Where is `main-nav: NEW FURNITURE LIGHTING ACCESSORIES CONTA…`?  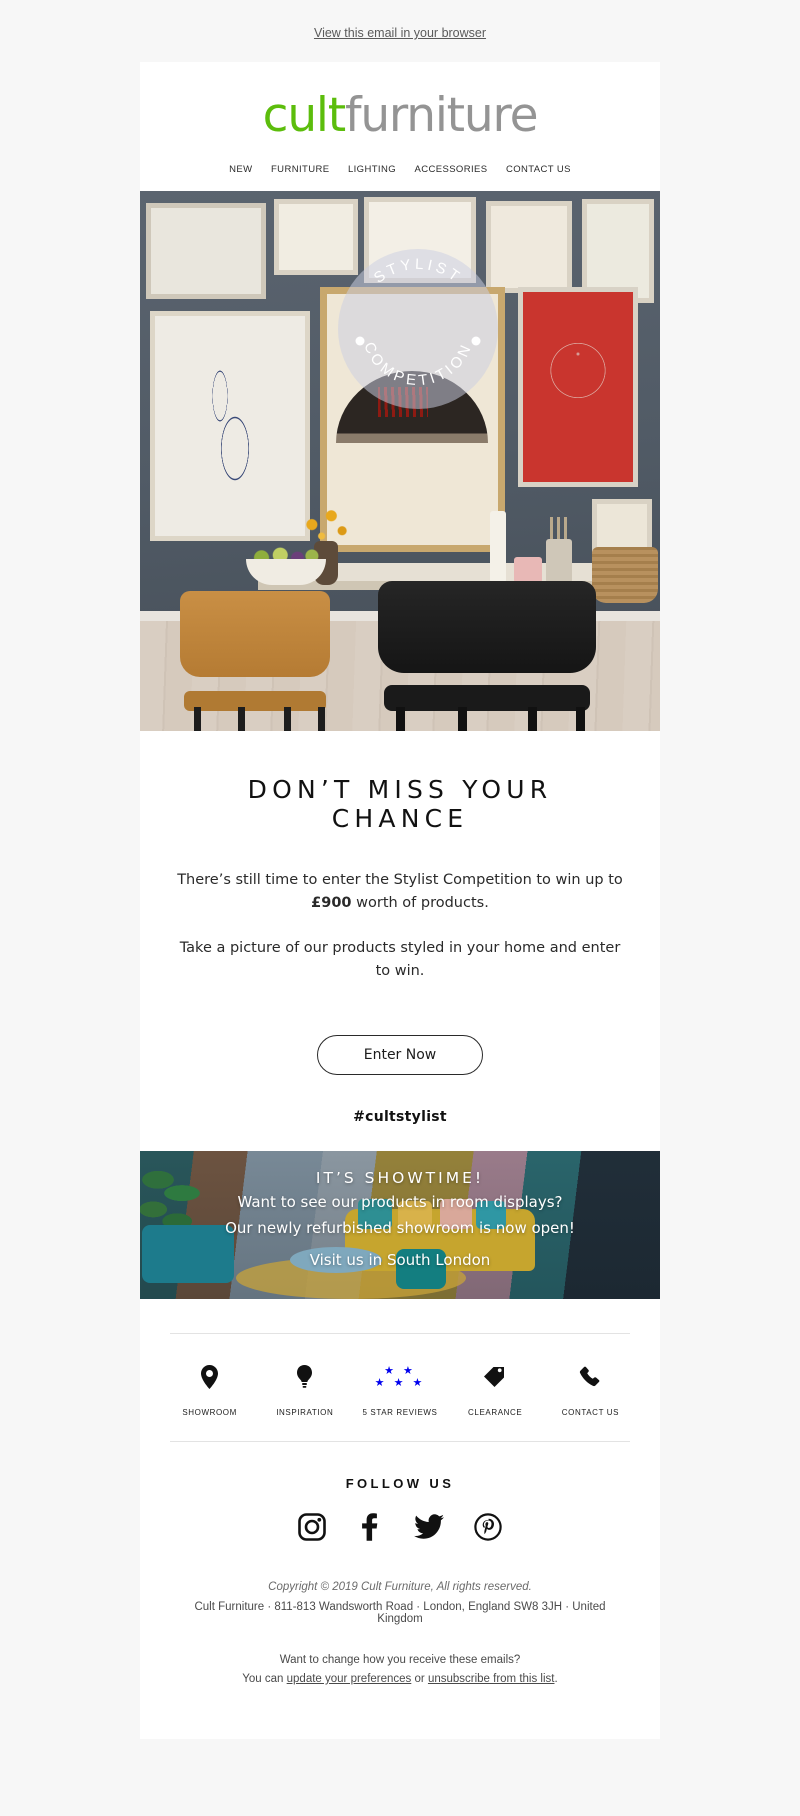 main-nav: NEW FURNITURE LIGHTING ACCESSORIES CONTA… is located at coordinates (400, 168).